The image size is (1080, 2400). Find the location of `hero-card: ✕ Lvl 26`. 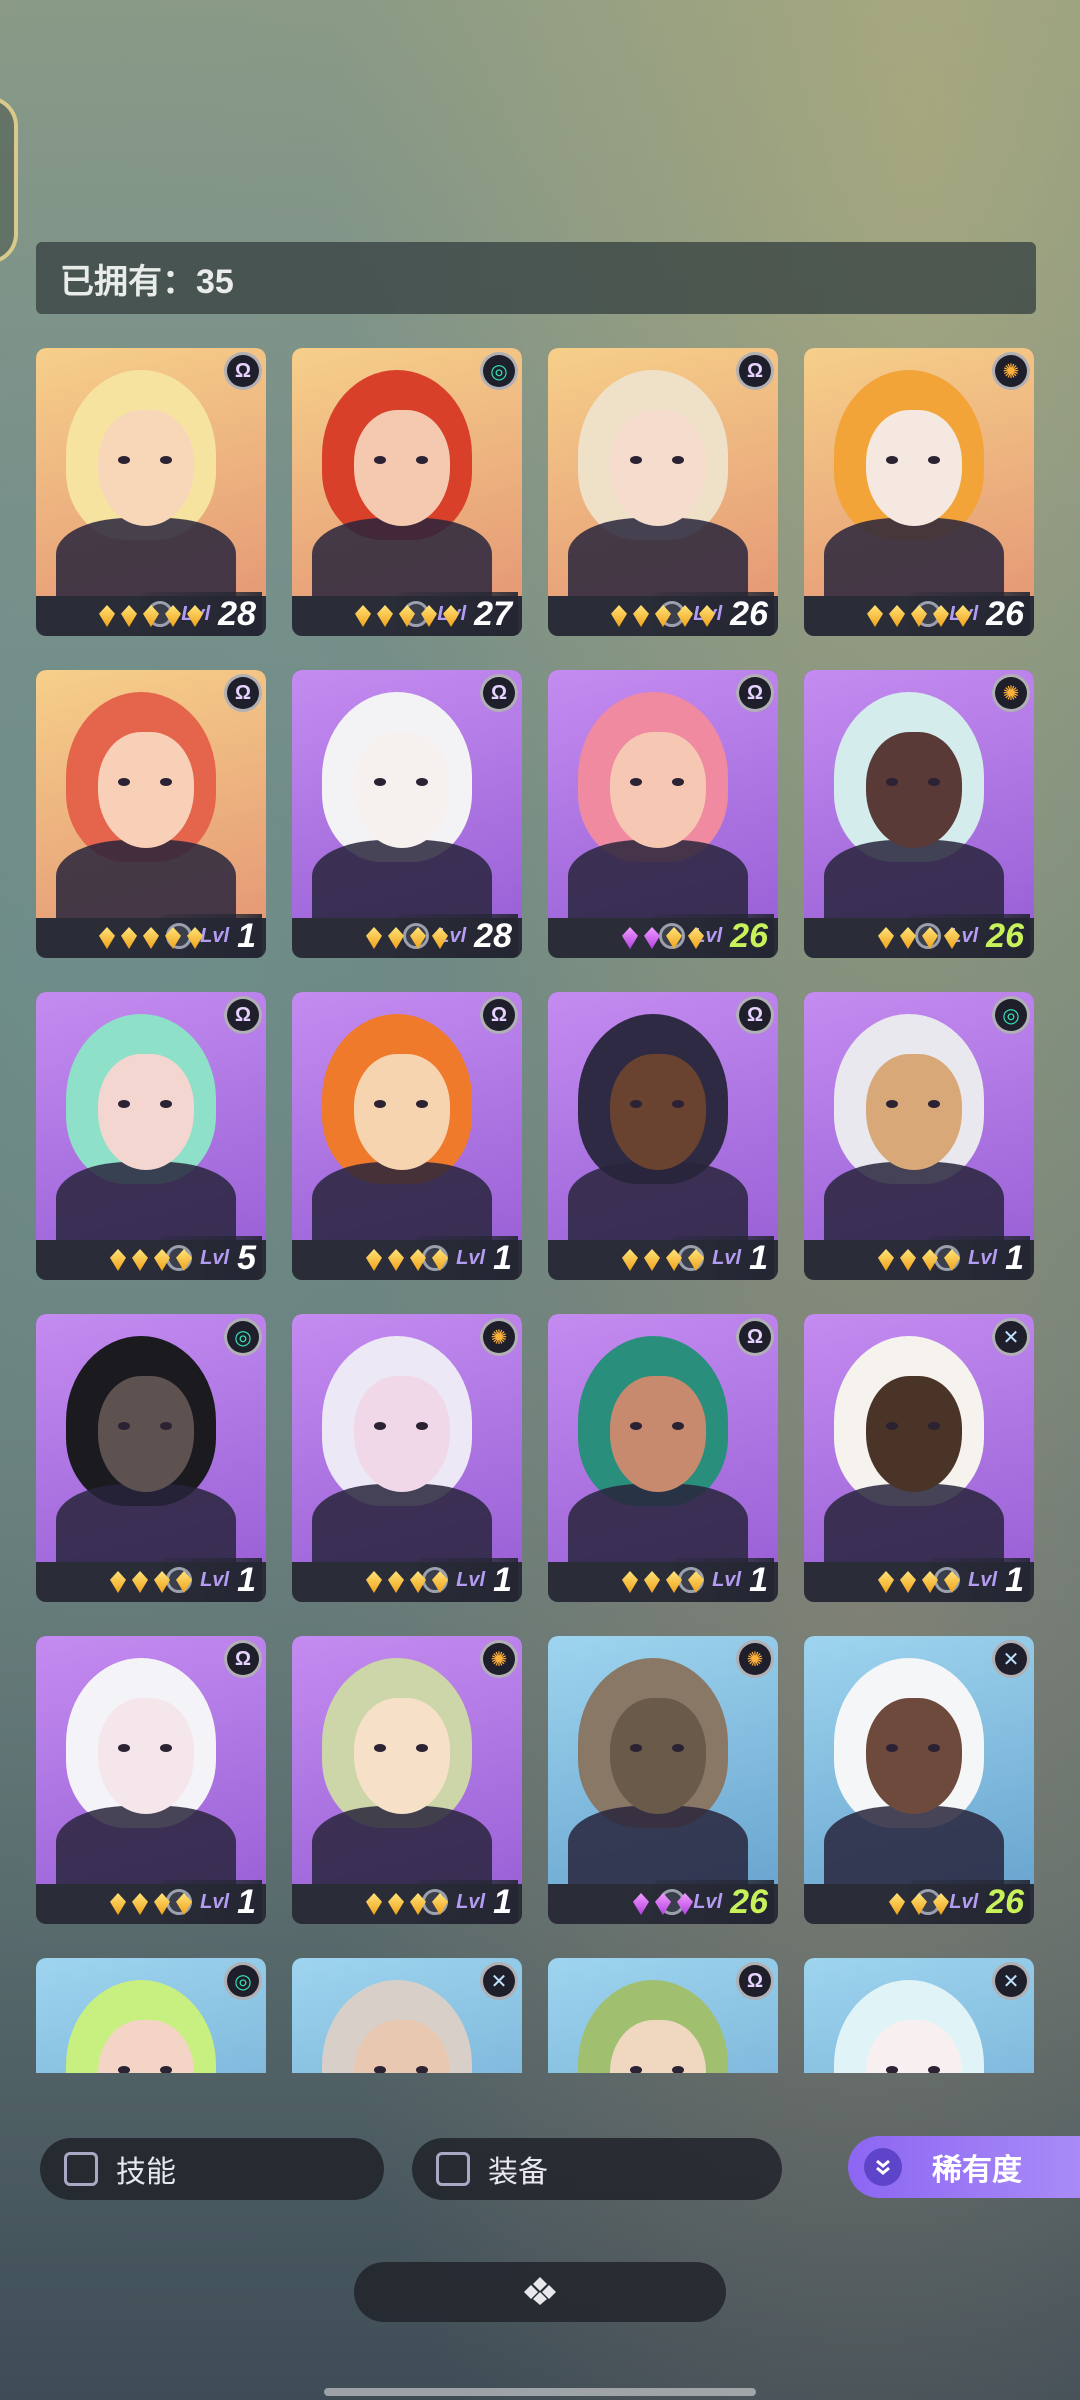

hero-card: ✕ Lvl 26 is located at coordinates (919, 1780).